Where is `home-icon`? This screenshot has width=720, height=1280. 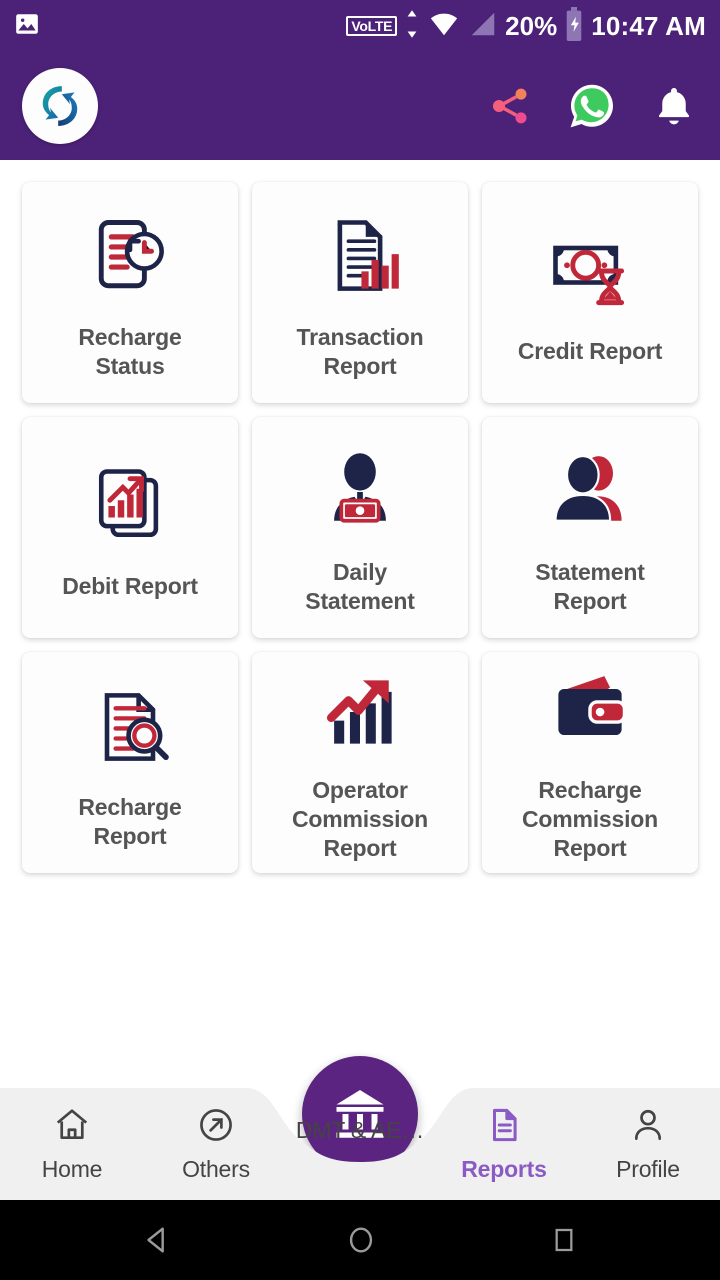 home-icon is located at coordinates (72, 1127).